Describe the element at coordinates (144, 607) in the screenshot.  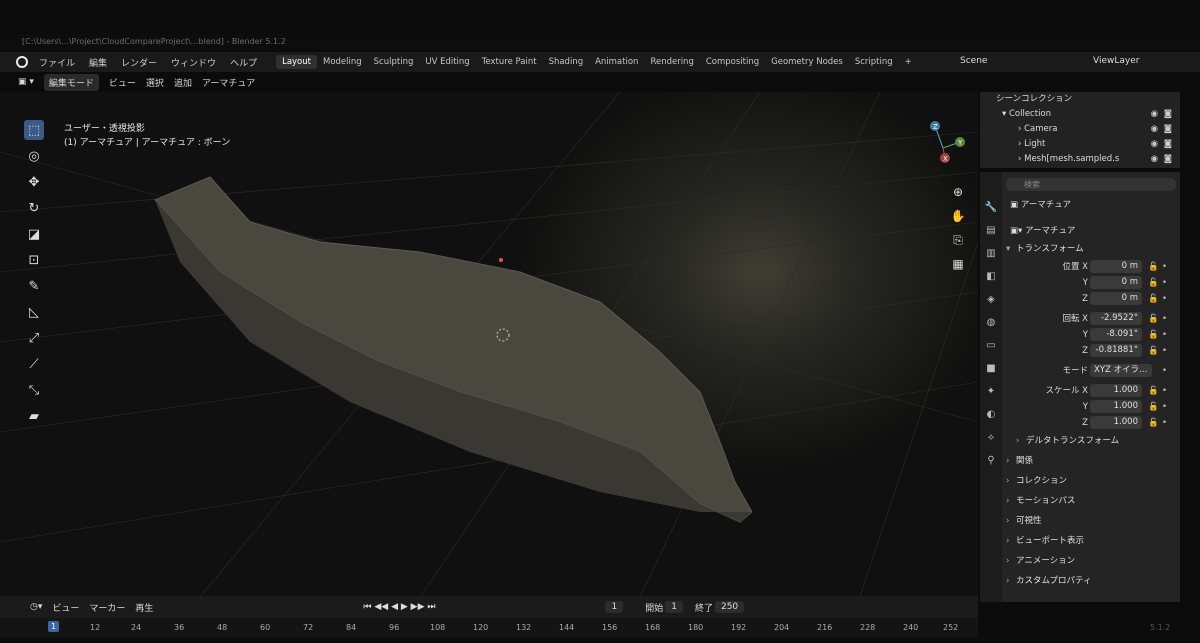
I see `timeline-menu-playback: 再生` at that location.